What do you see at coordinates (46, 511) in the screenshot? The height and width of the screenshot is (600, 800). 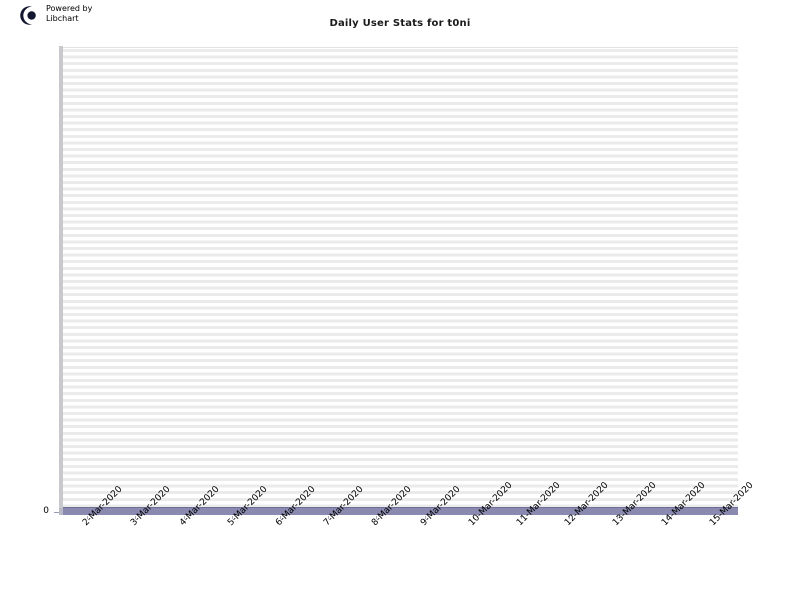 I see `y-tick-label: 0` at bounding box center [46, 511].